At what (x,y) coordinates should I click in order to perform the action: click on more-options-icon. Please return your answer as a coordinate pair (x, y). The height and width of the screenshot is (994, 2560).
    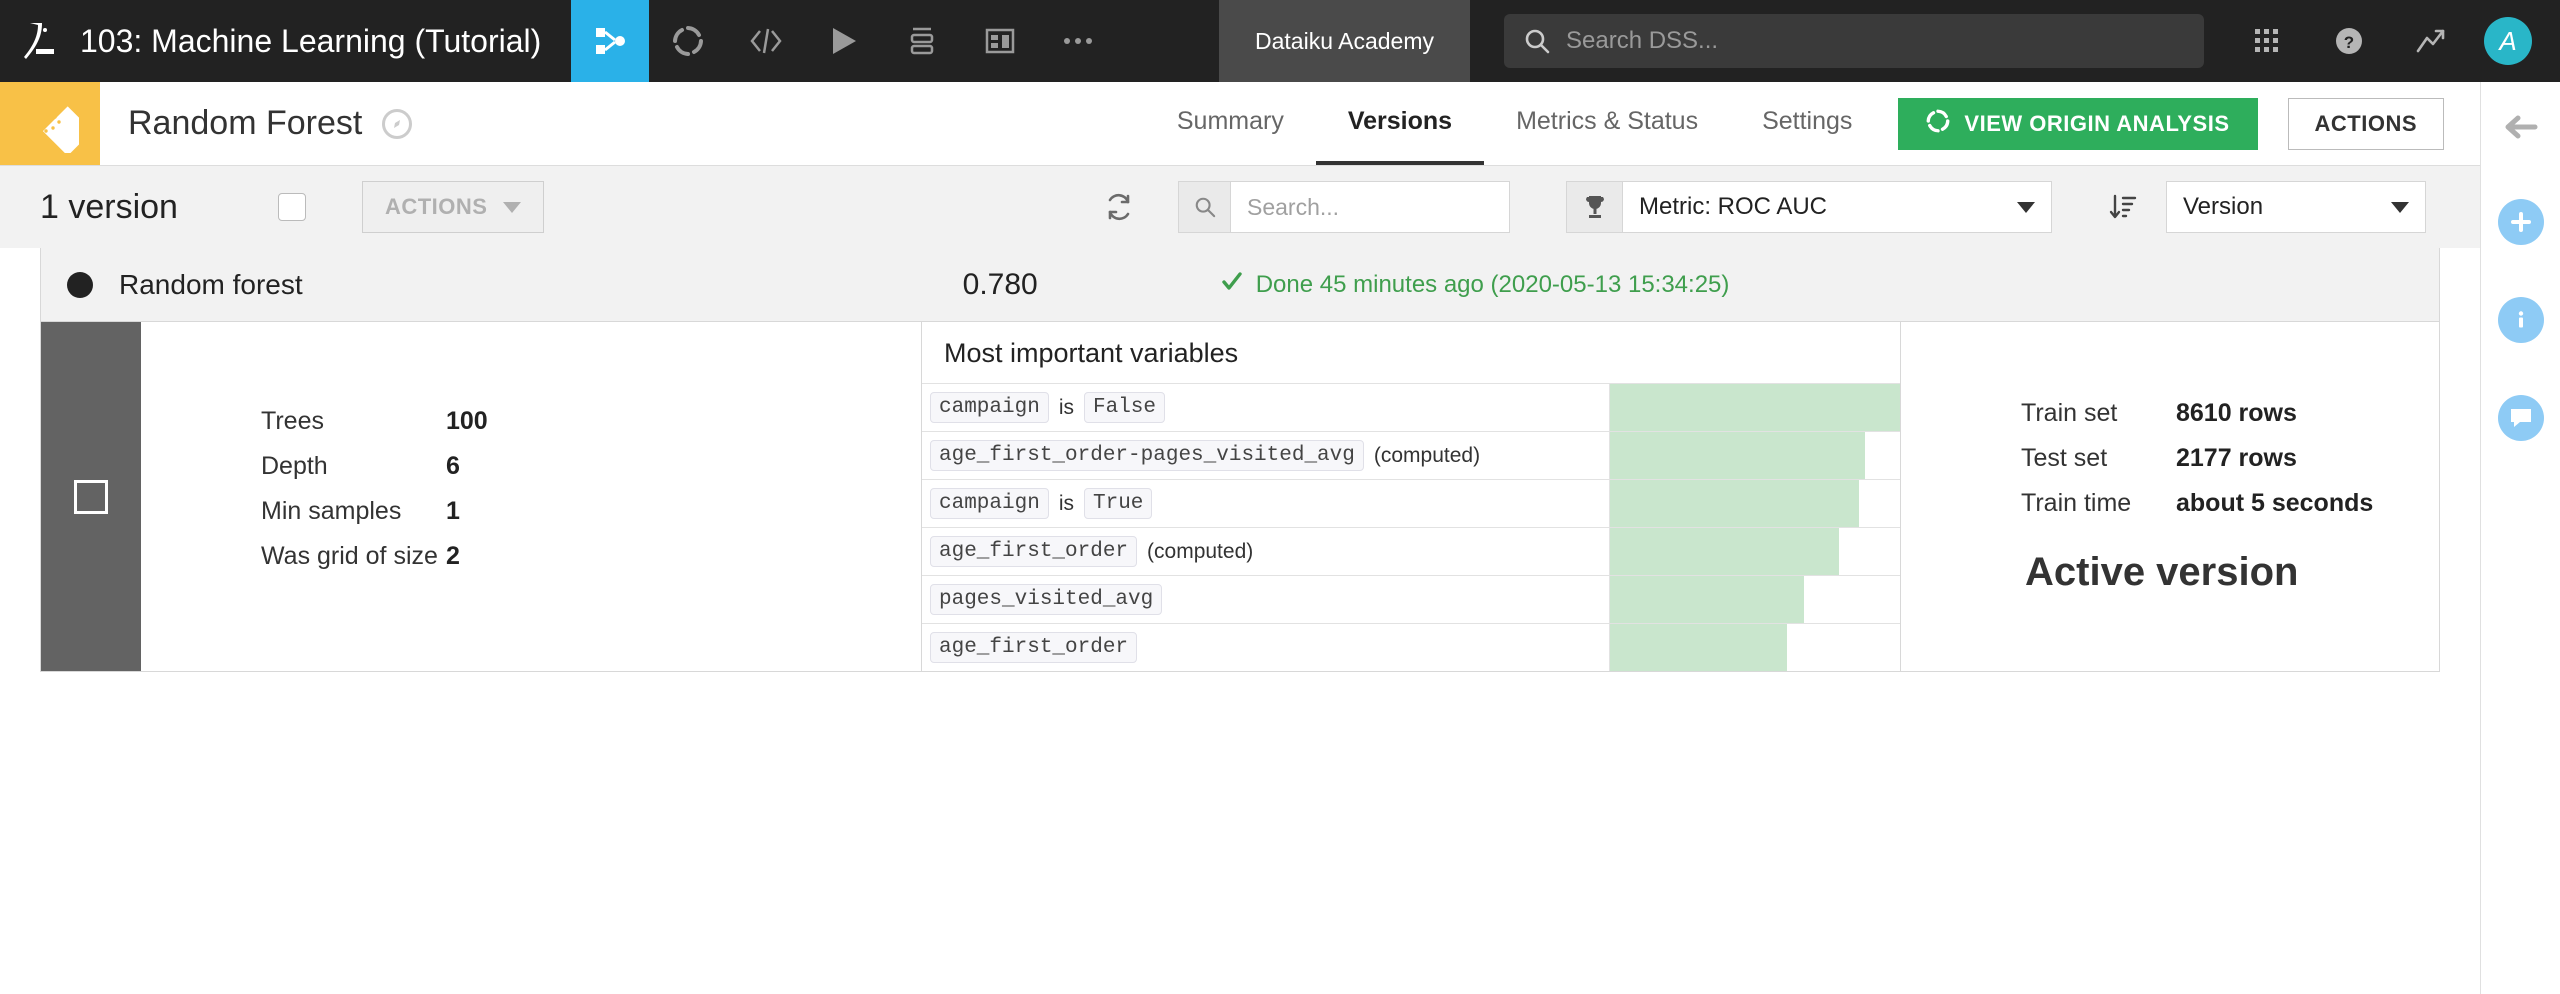
    Looking at the image, I should click on (1078, 41).